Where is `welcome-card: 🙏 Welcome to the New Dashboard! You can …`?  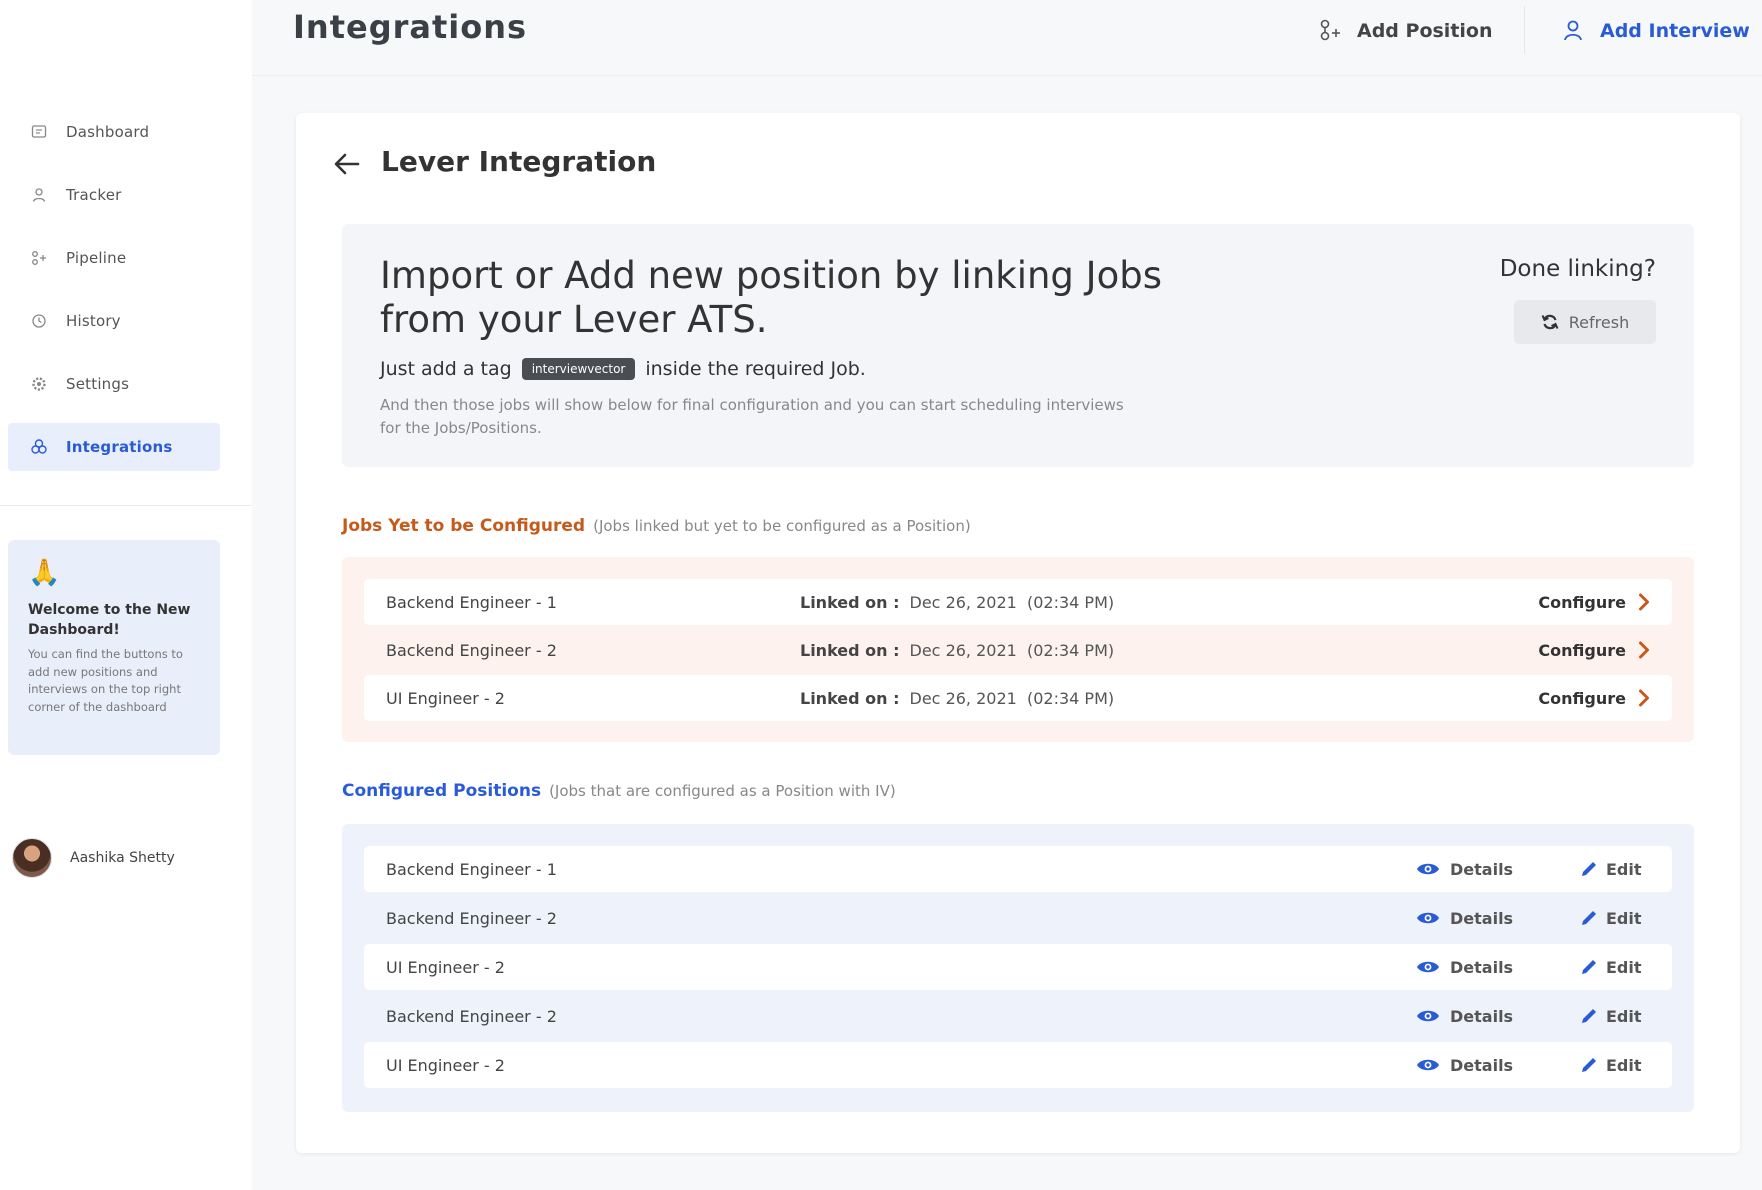
welcome-card: 🙏 Welcome to the New Dashboard! You can … is located at coordinates (114, 647).